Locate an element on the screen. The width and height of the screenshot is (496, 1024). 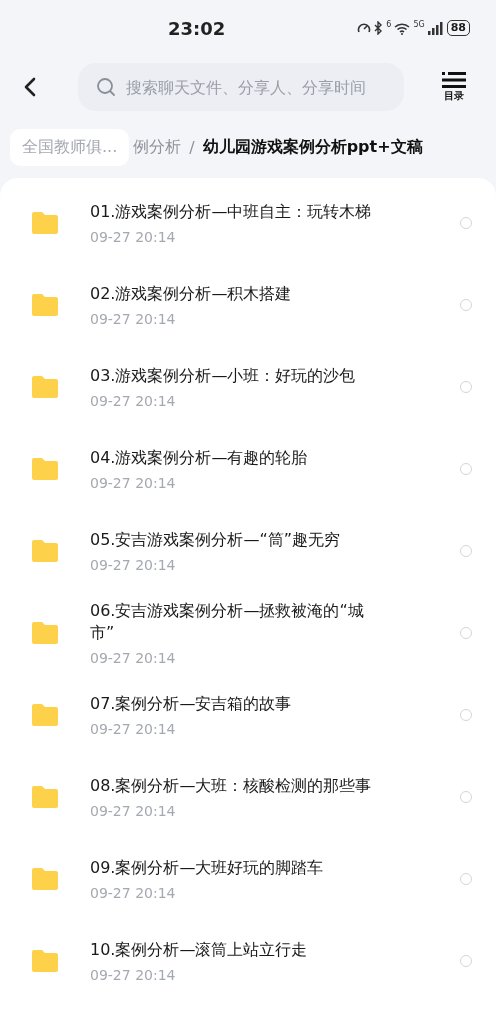
search-bar: 搜索聊天文件、分享人、分享时间 is located at coordinates (241, 87).